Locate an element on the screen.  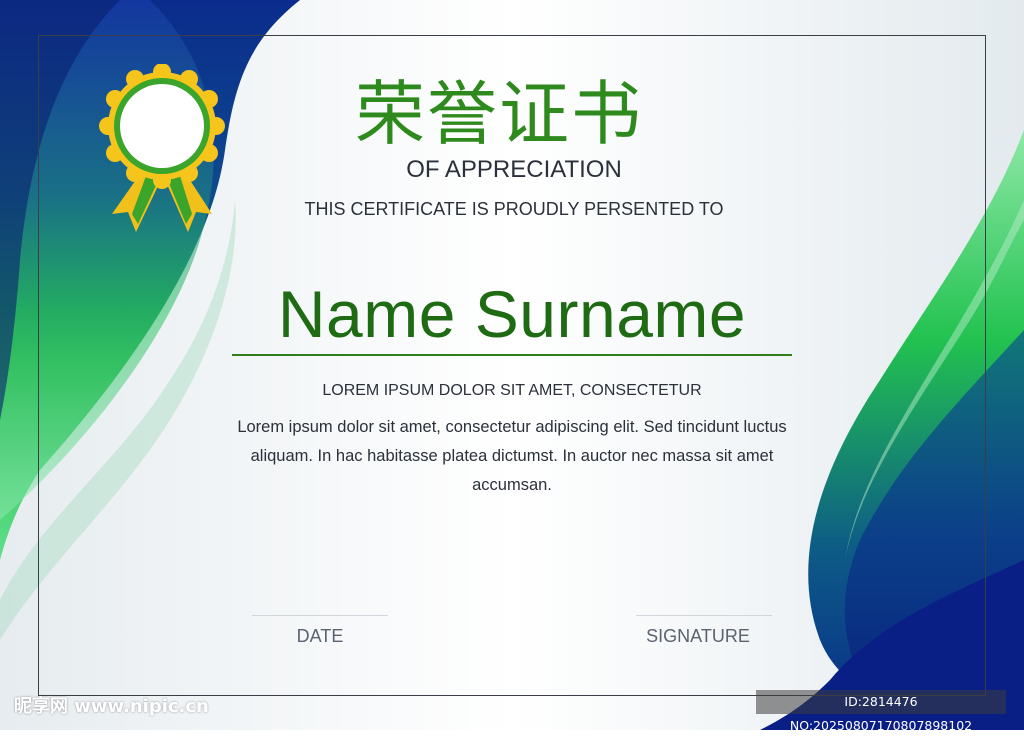
date-label: DATE is located at coordinates (320, 636).